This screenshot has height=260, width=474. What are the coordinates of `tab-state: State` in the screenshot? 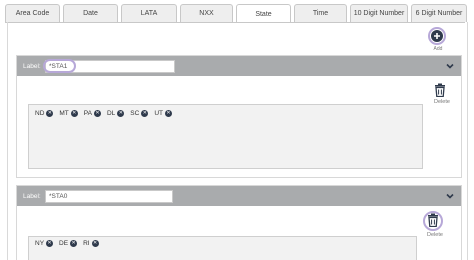 It's located at (263, 13).